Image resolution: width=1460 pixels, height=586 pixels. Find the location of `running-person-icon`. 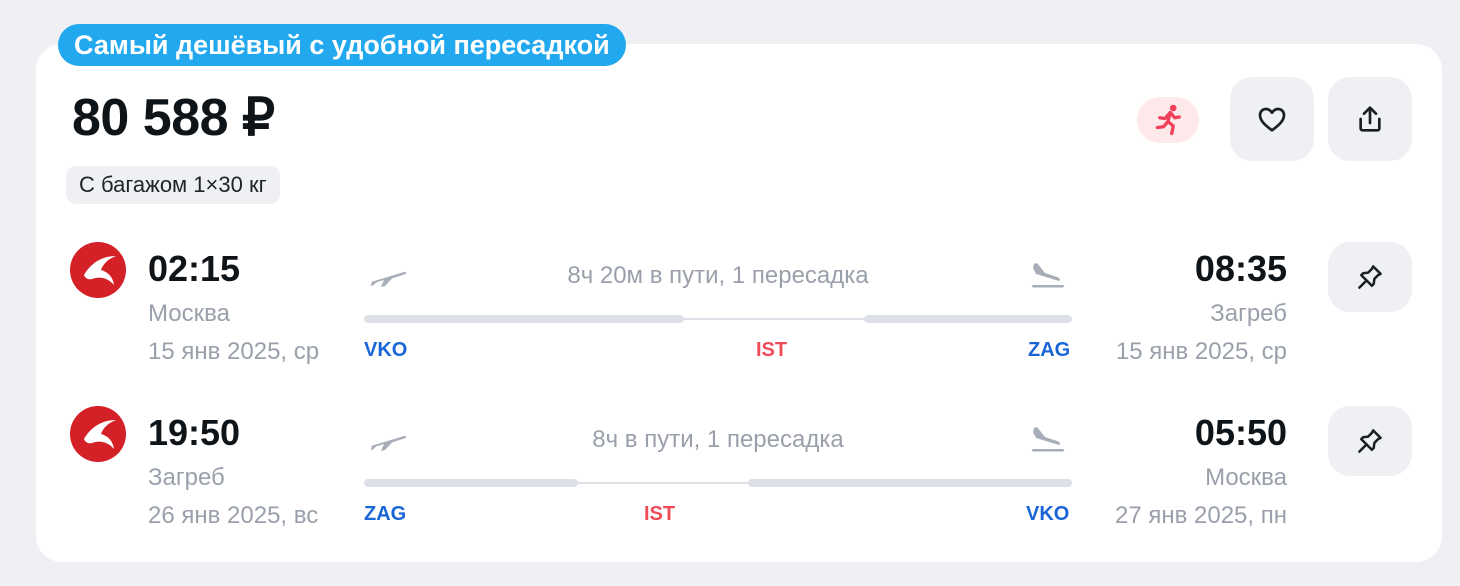

running-person-icon is located at coordinates (1168, 120).